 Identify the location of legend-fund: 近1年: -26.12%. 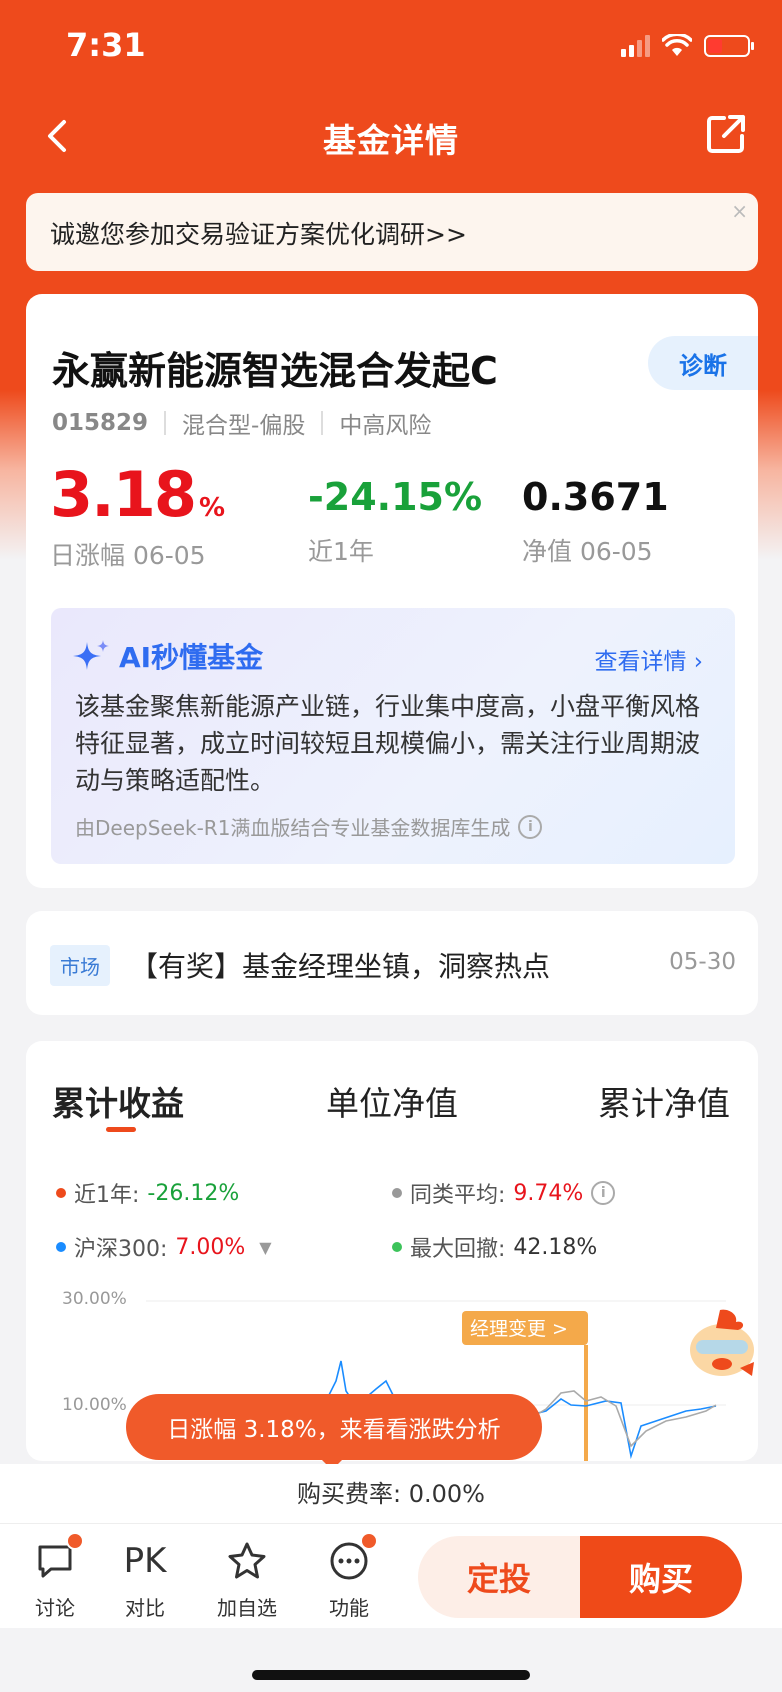
(147, 1193).